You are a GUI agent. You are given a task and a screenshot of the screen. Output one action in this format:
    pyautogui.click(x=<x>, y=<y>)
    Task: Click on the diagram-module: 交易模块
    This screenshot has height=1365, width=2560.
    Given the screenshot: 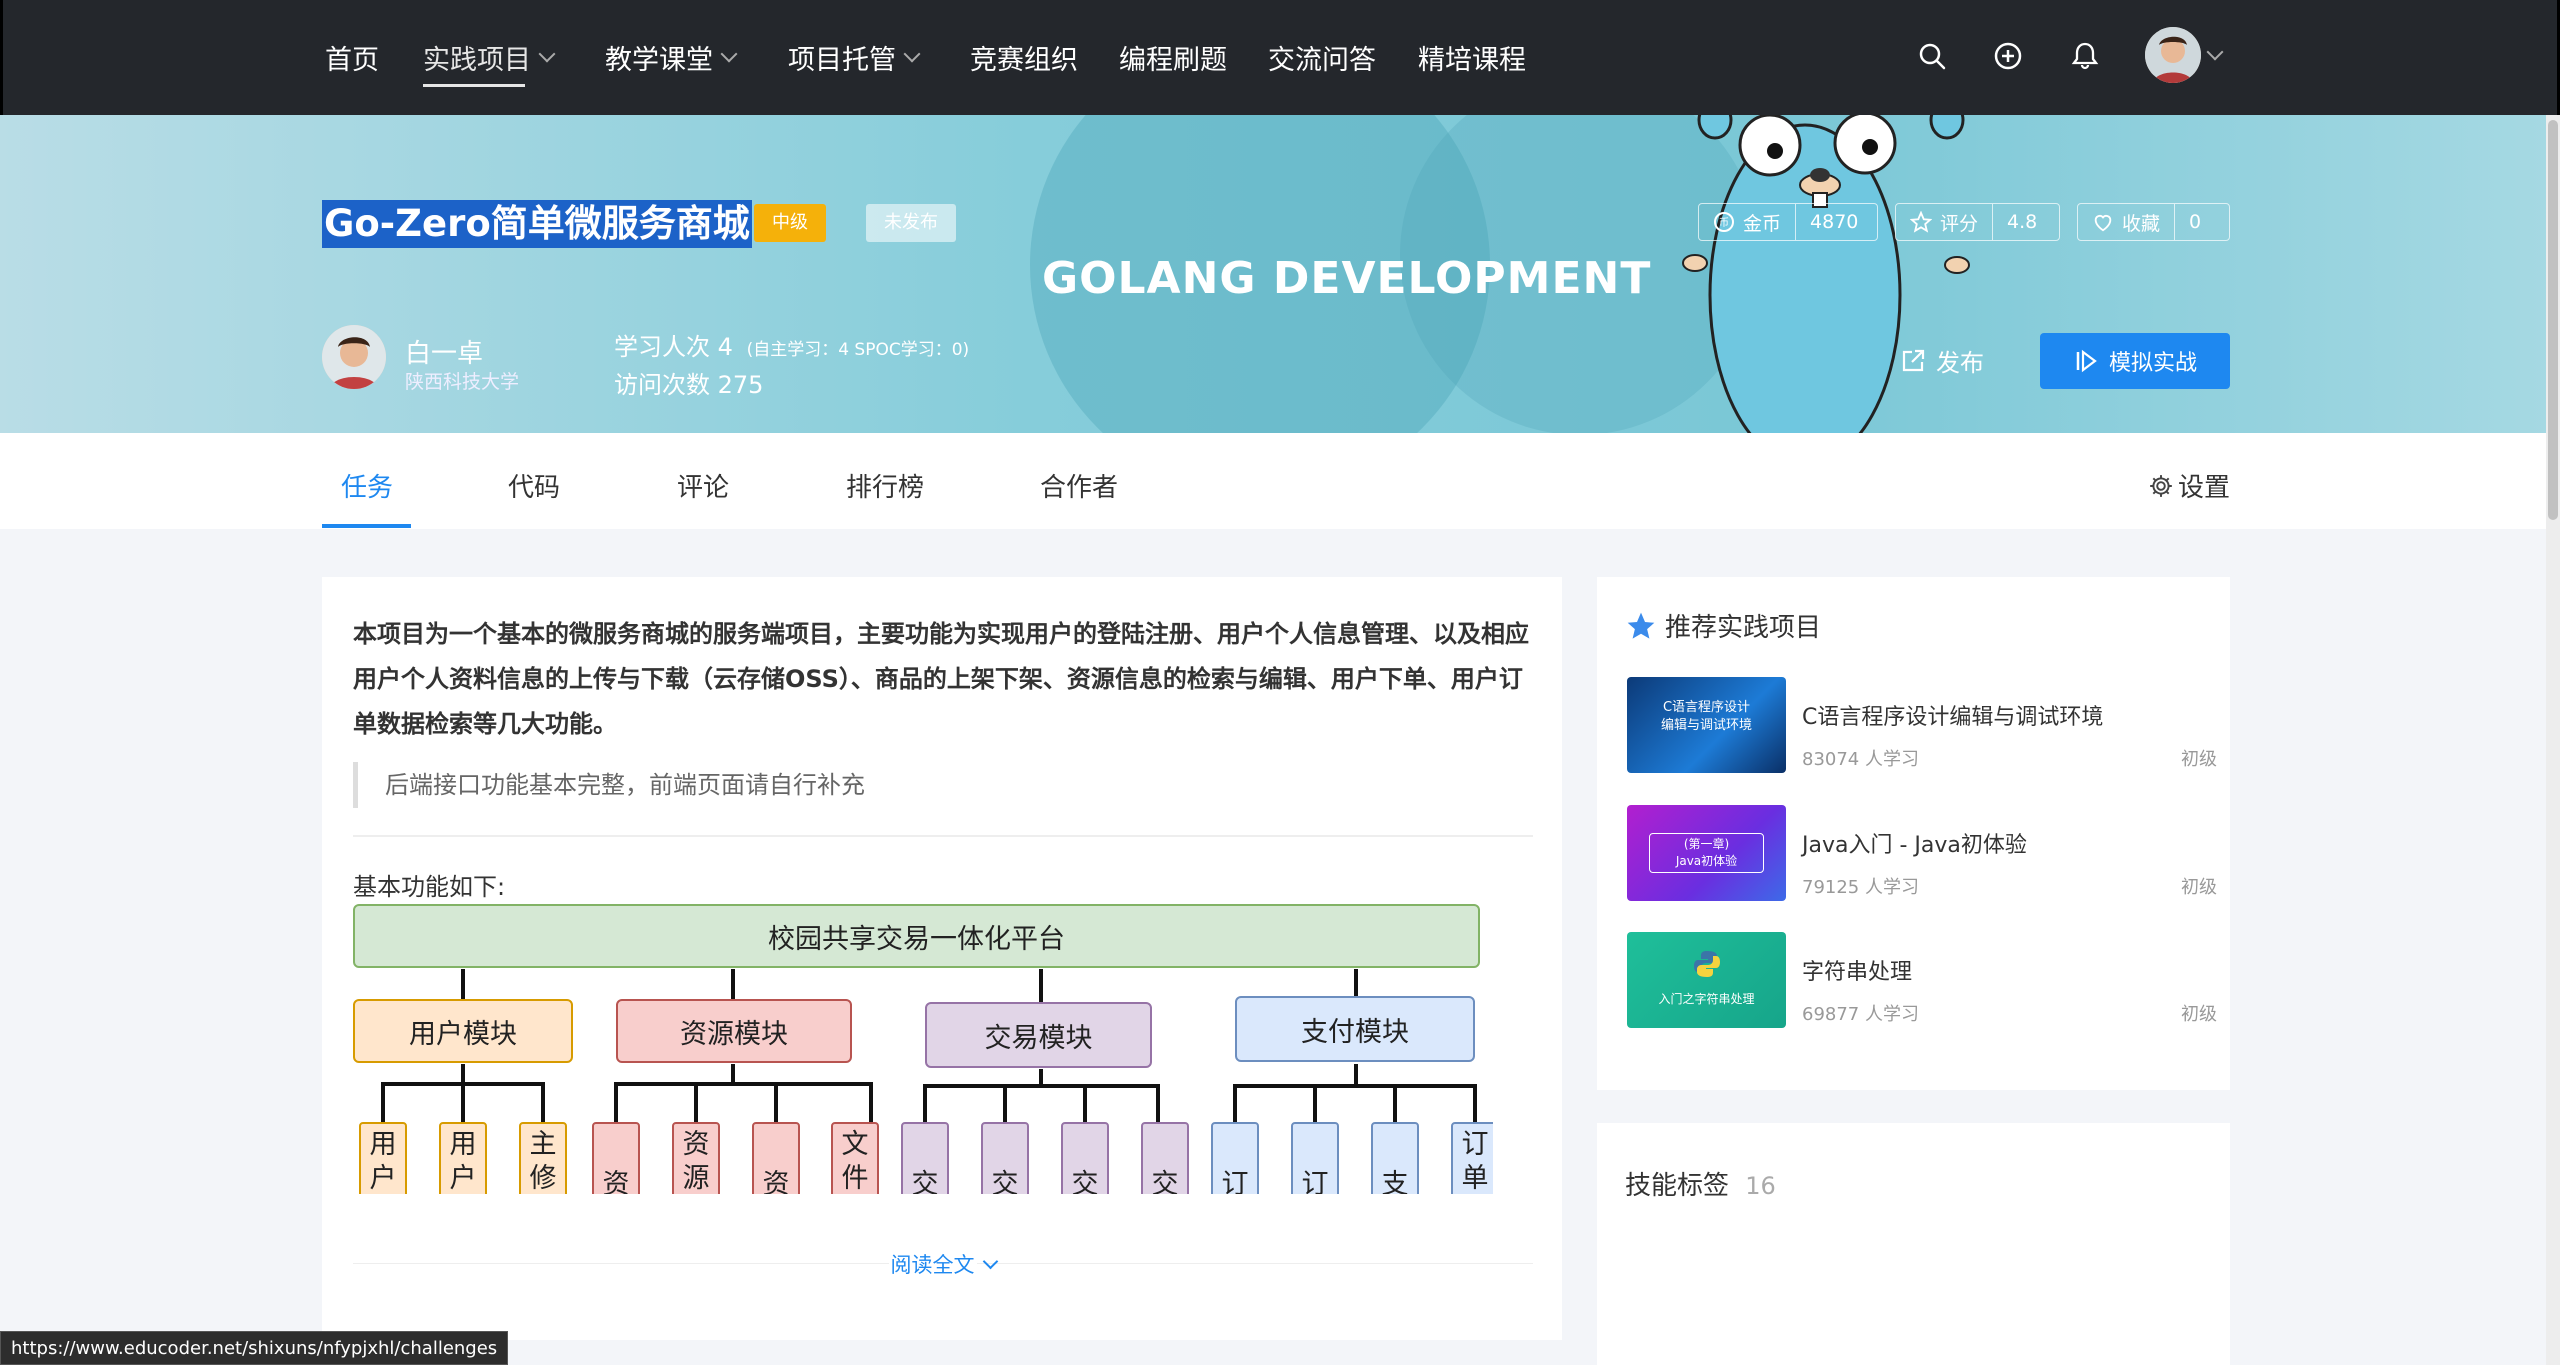 What is the action you would take?
    pyautogui.click(x=1038, y=1035)
    